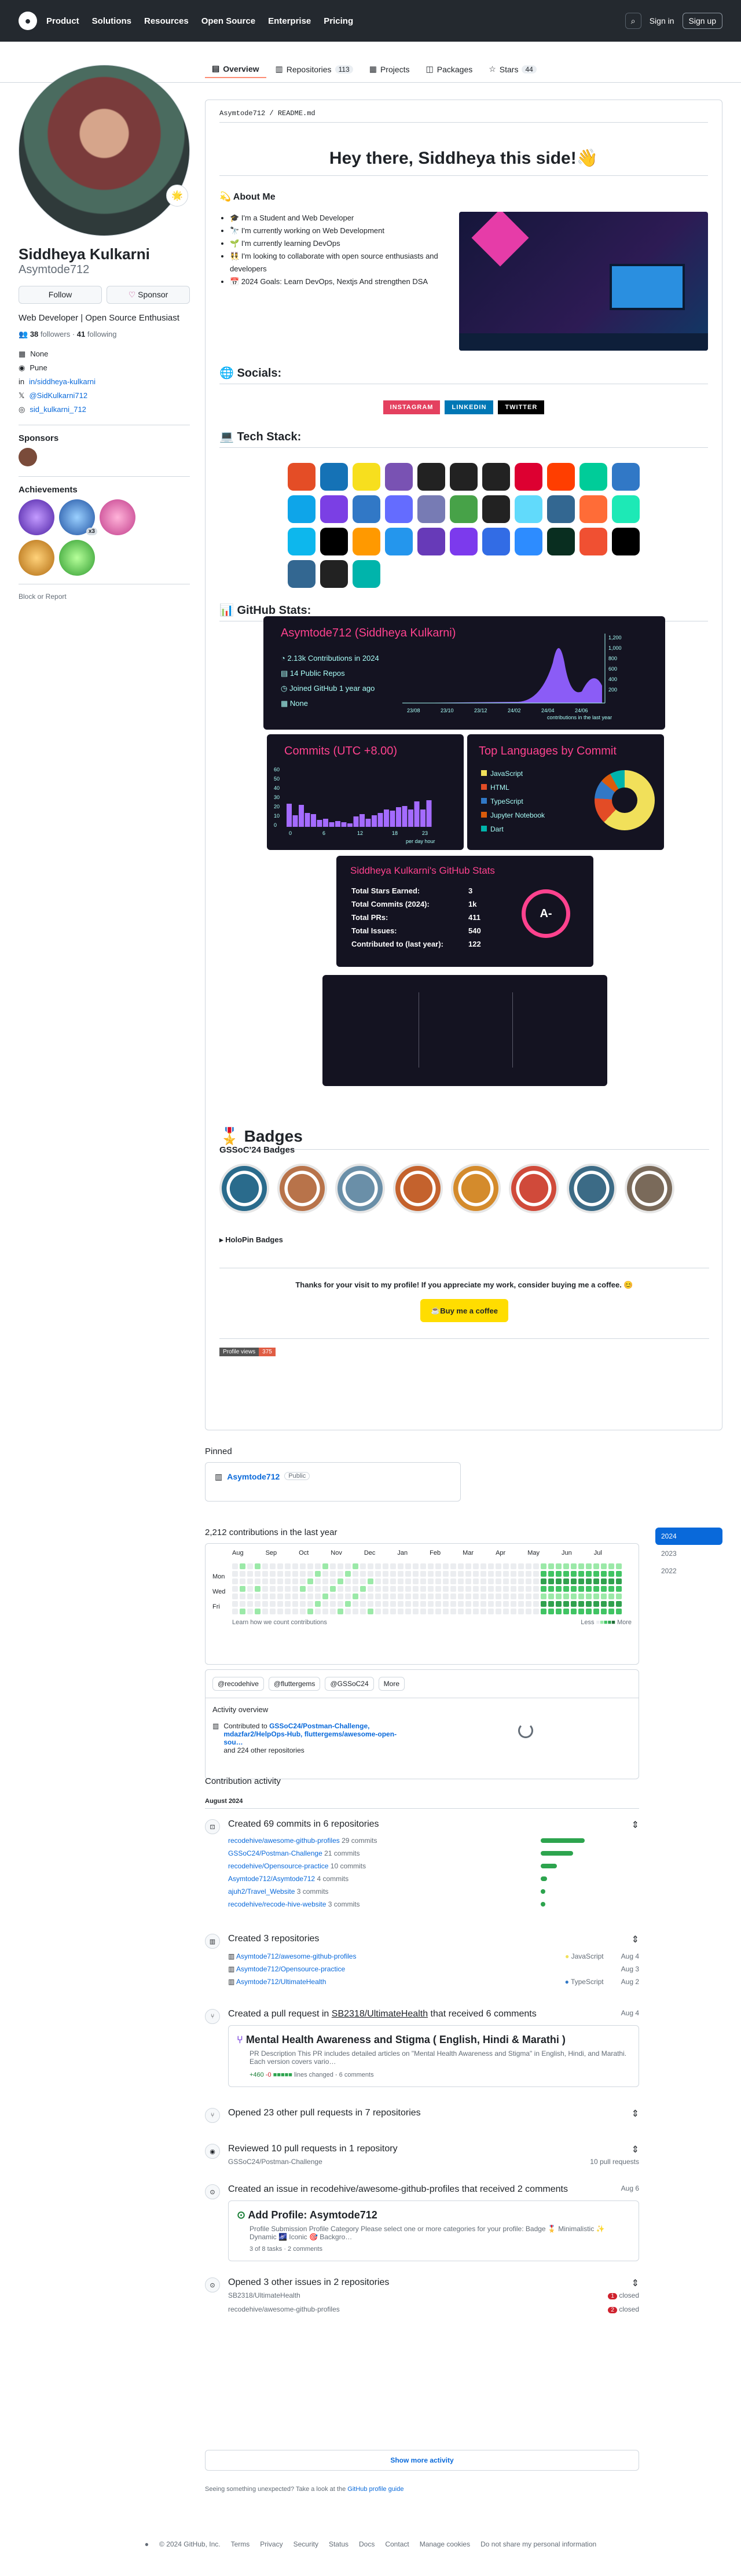 The width and height of the screenshot is (741, 2576). What do you see at coordinates (228, 21) in the screenshot?
I see `nav-open-source: Open Source` at bounding box center [228, 21].